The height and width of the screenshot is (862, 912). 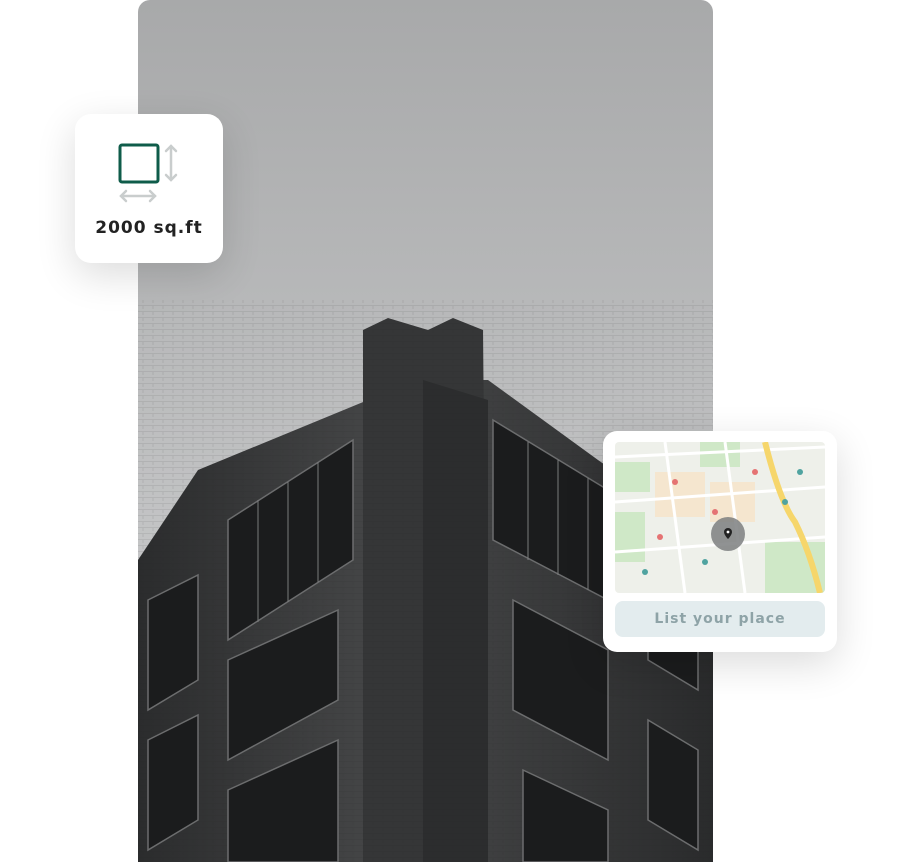 I want to click on map-thumbnail, so click(x=720, y=517).